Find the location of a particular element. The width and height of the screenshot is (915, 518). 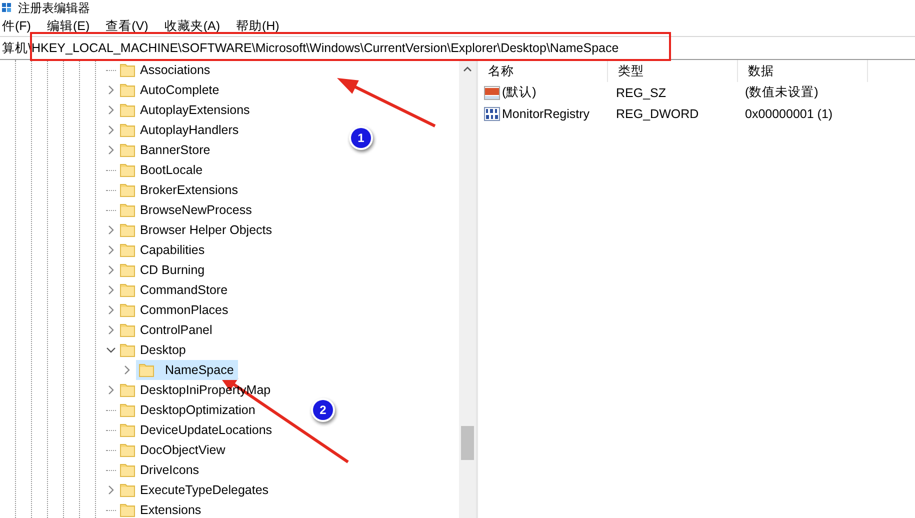

table-cell-text: (数值未设置) is located at coordinates (782, 92).